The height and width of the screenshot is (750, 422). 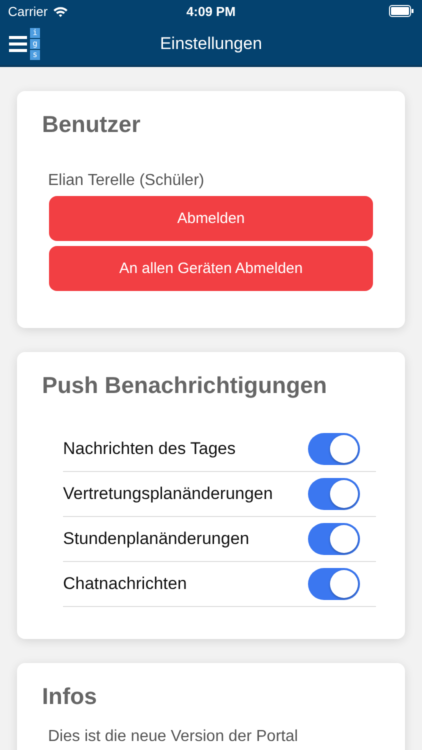 I want to click on setting-label: Vertretungsplanänderungen, so click(x=168, y=494).